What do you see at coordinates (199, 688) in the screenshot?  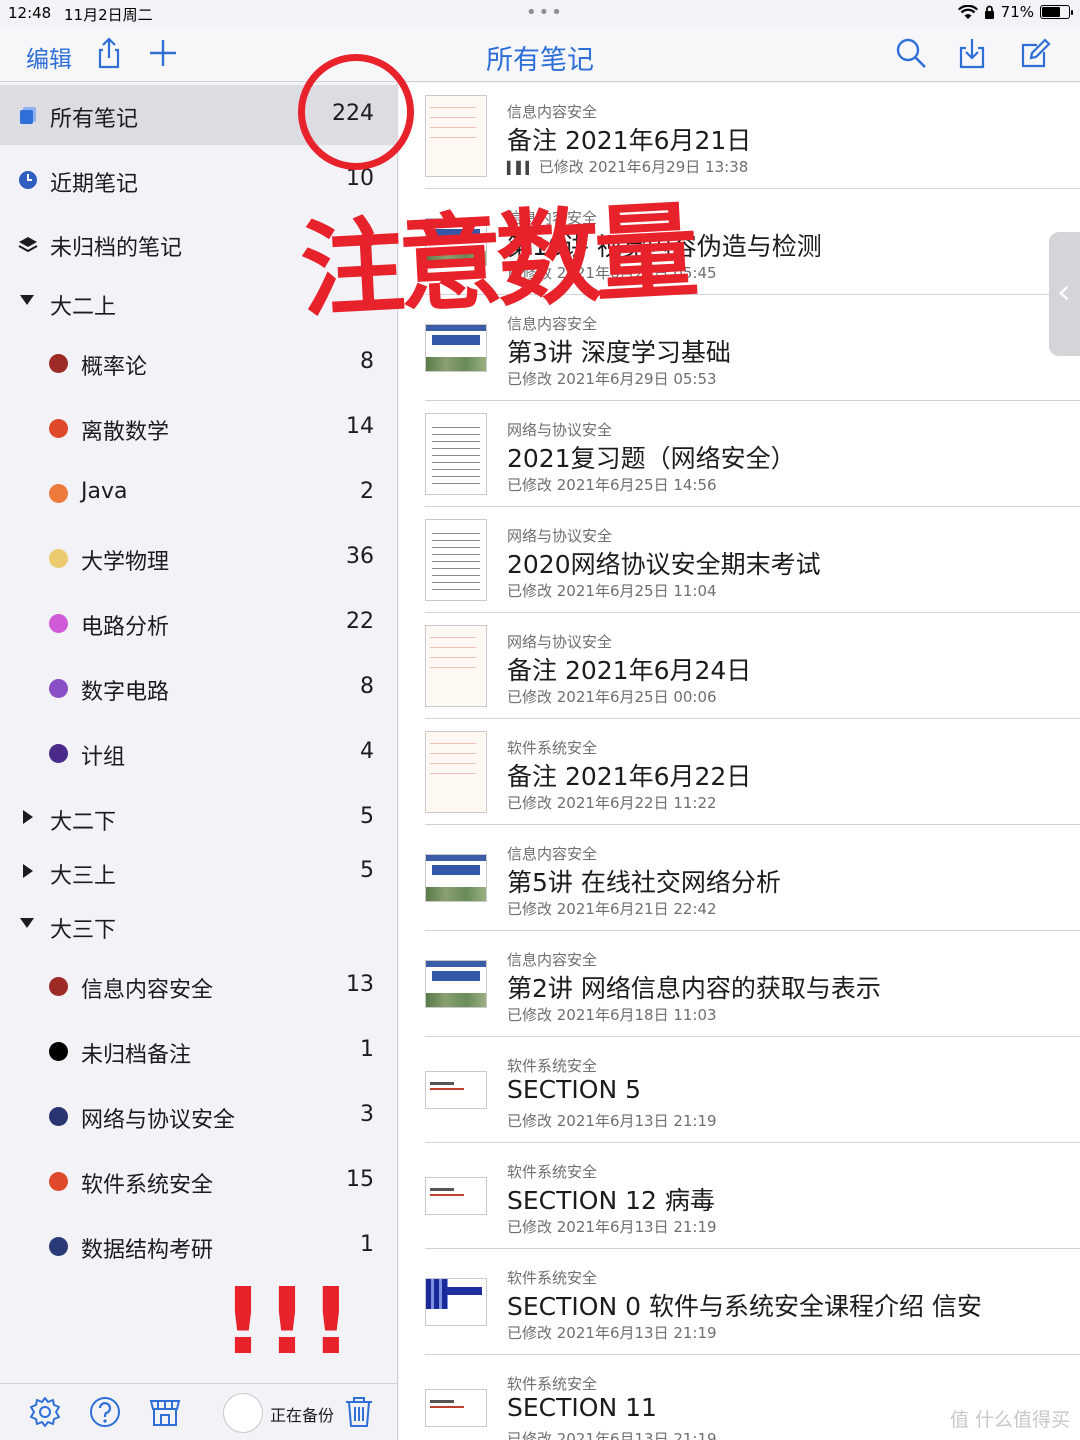 I see `sidebar-notebook-item: 数字电路 8` at bounding box center [199, 688].